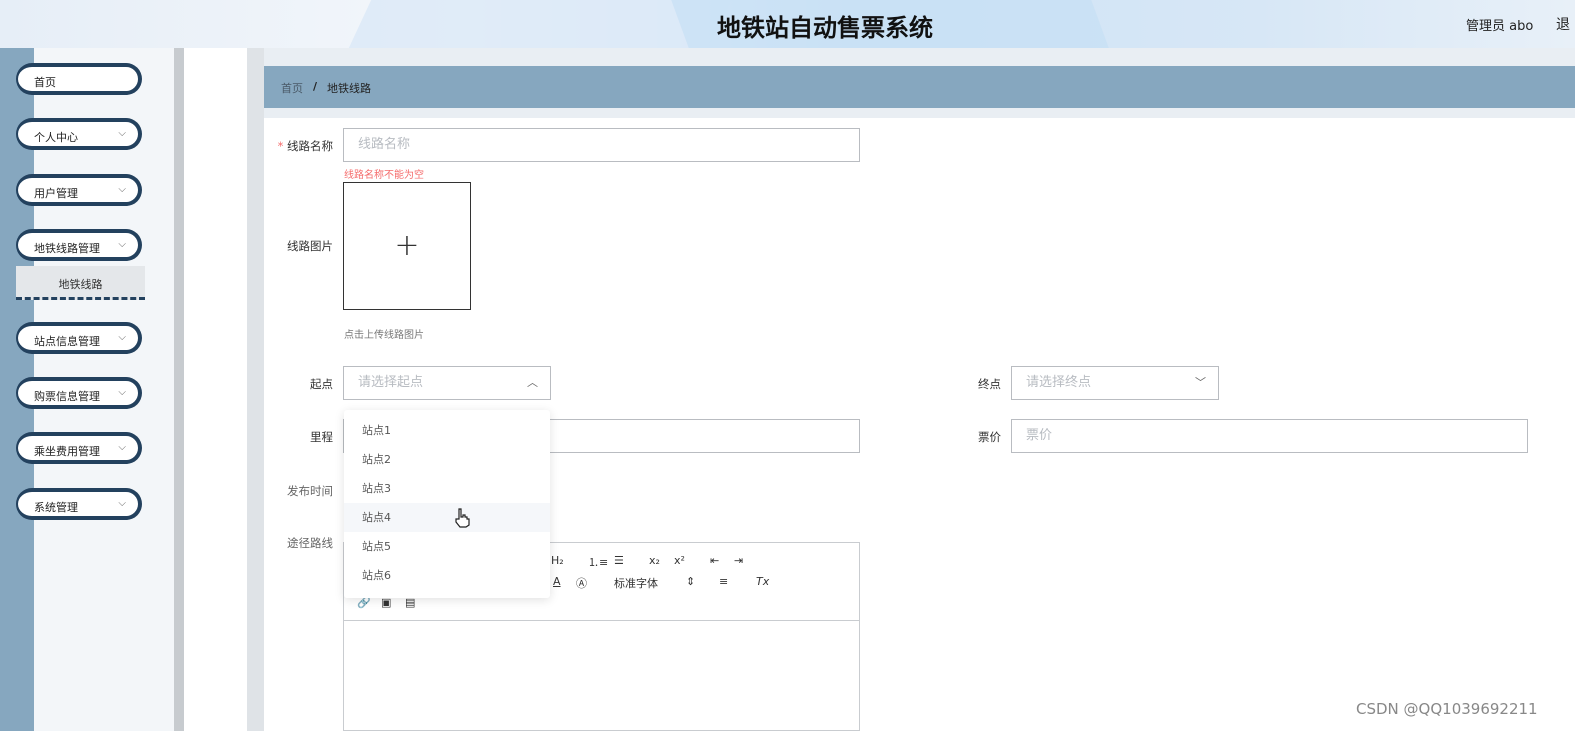 The image size is (1575, 731). I want to click on start-select-placeholder: 请选择起点, so click(391, 382).